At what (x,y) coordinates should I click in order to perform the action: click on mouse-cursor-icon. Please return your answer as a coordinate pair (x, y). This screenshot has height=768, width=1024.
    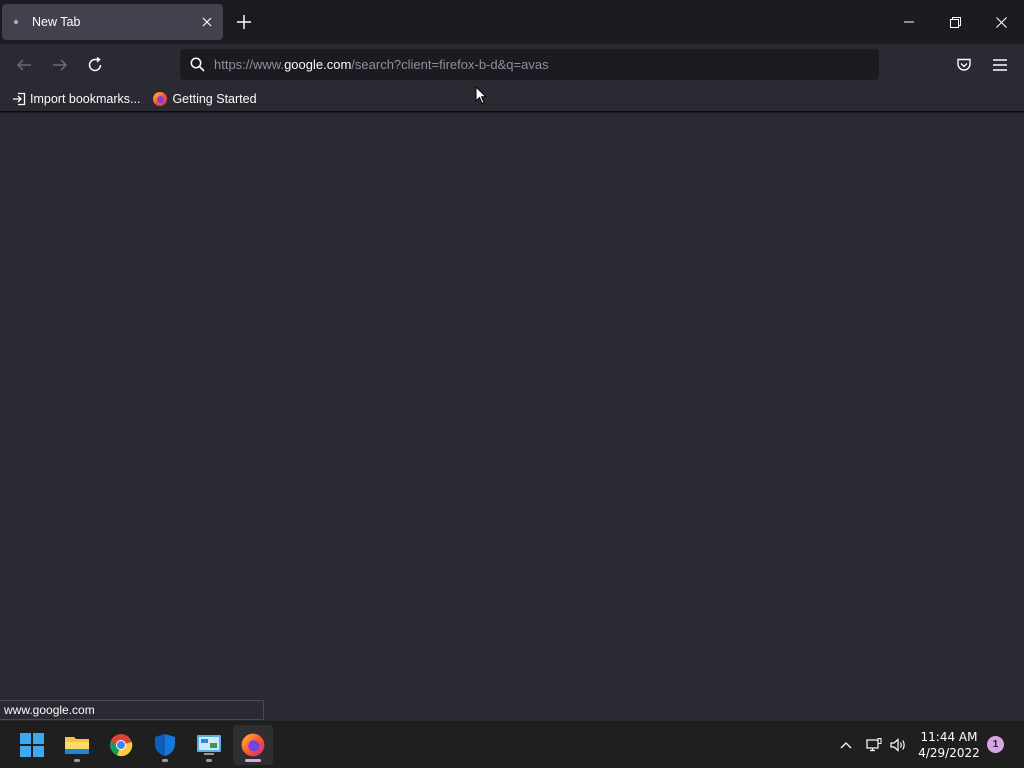
    Looking at the image, I should click on (481, 95).